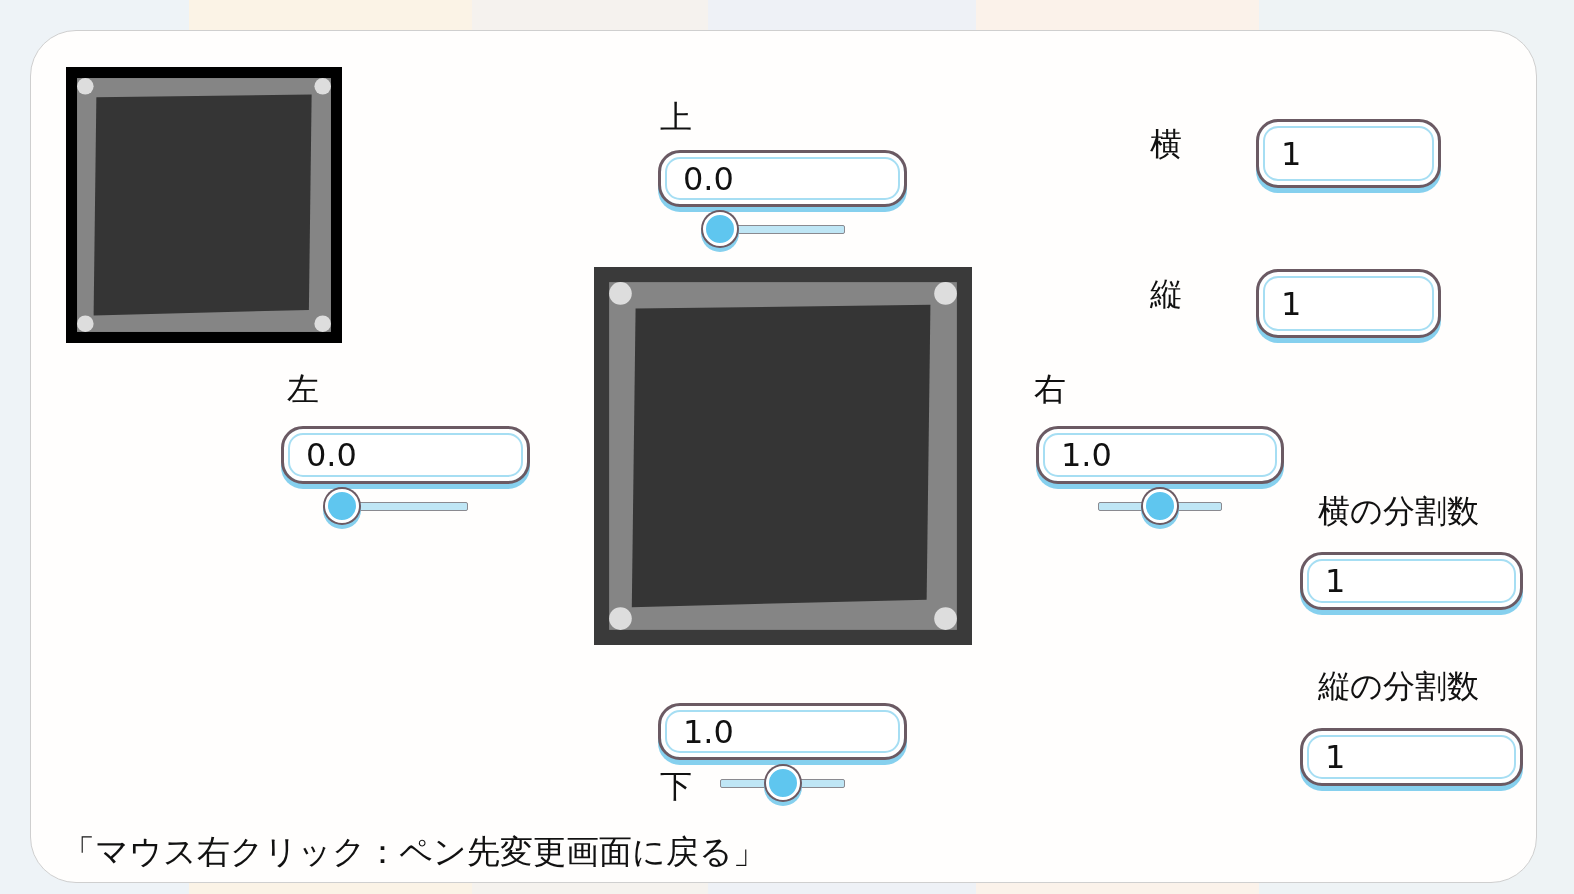  I want to click on field-label: 上, so click(676, 117).